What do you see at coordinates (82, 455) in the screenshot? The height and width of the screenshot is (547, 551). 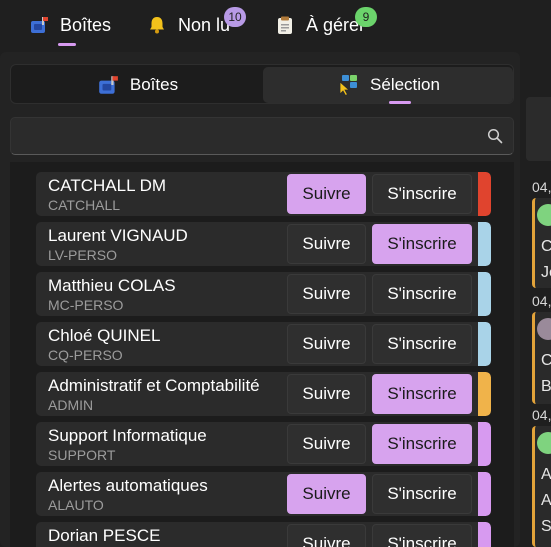 I see `mailbox-code: SUPPORT` at bounding box center [82, 455].